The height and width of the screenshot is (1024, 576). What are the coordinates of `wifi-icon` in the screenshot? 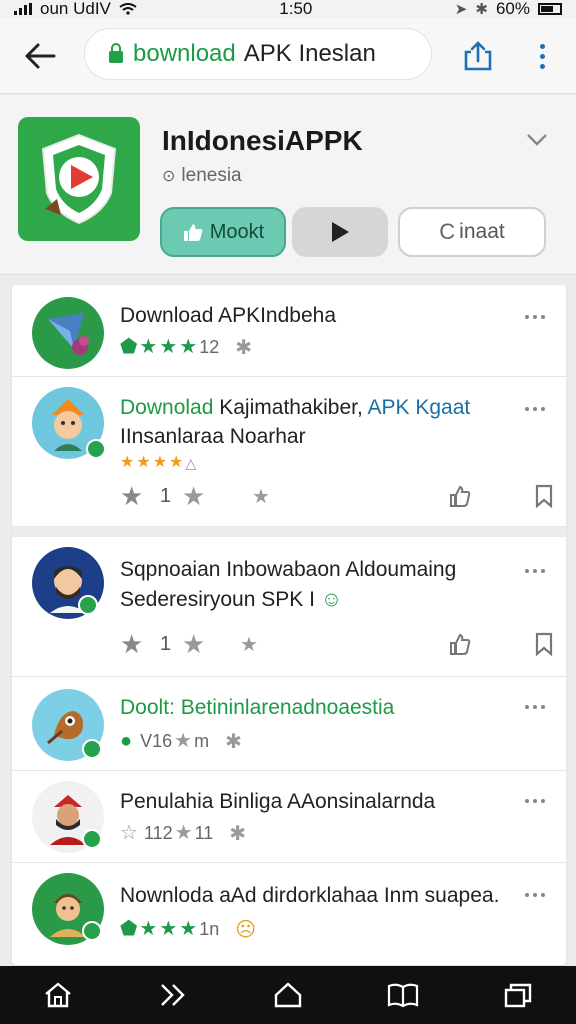 It's located at (128, 9).